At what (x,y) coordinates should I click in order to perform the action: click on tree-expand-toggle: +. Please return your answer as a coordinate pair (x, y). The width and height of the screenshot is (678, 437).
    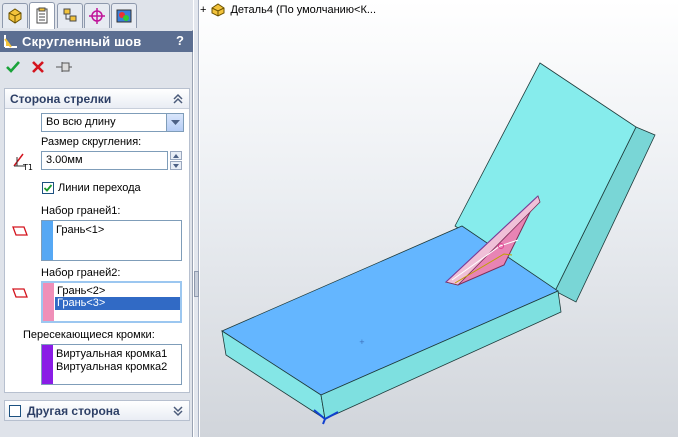
    Looking at the image, I should click on (203, 10).